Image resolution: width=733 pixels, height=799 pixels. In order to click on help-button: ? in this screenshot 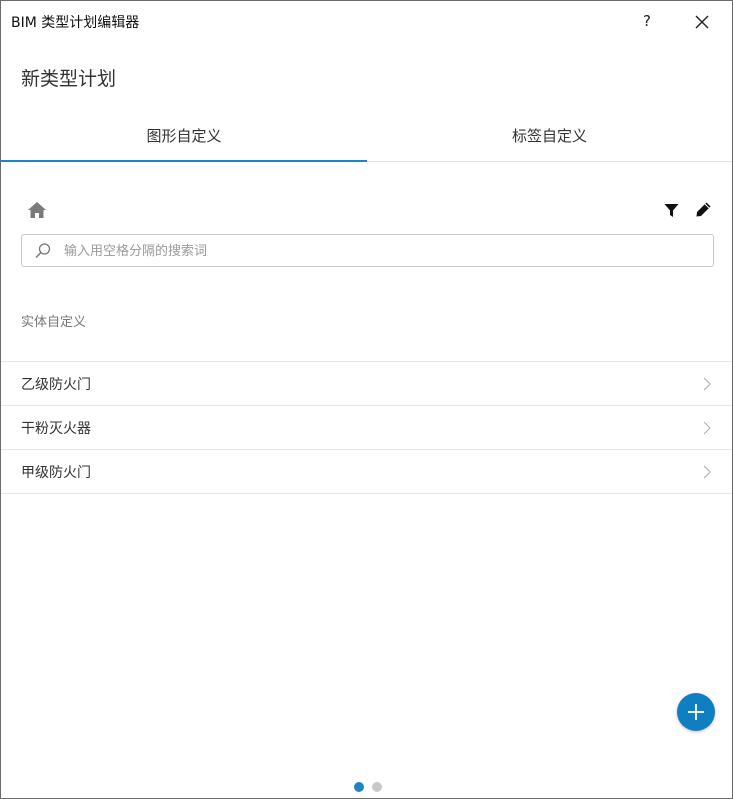, I will do `click(647, 21)`.